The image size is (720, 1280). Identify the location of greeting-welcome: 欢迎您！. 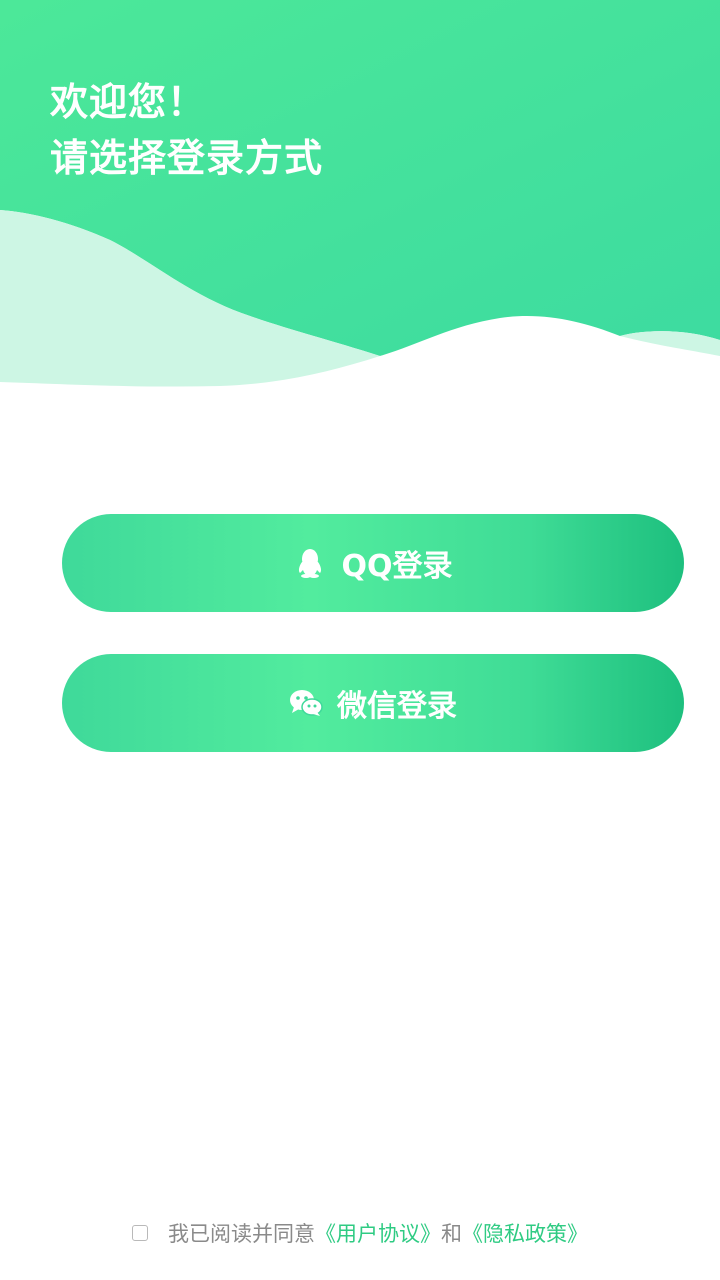
(128, 102).